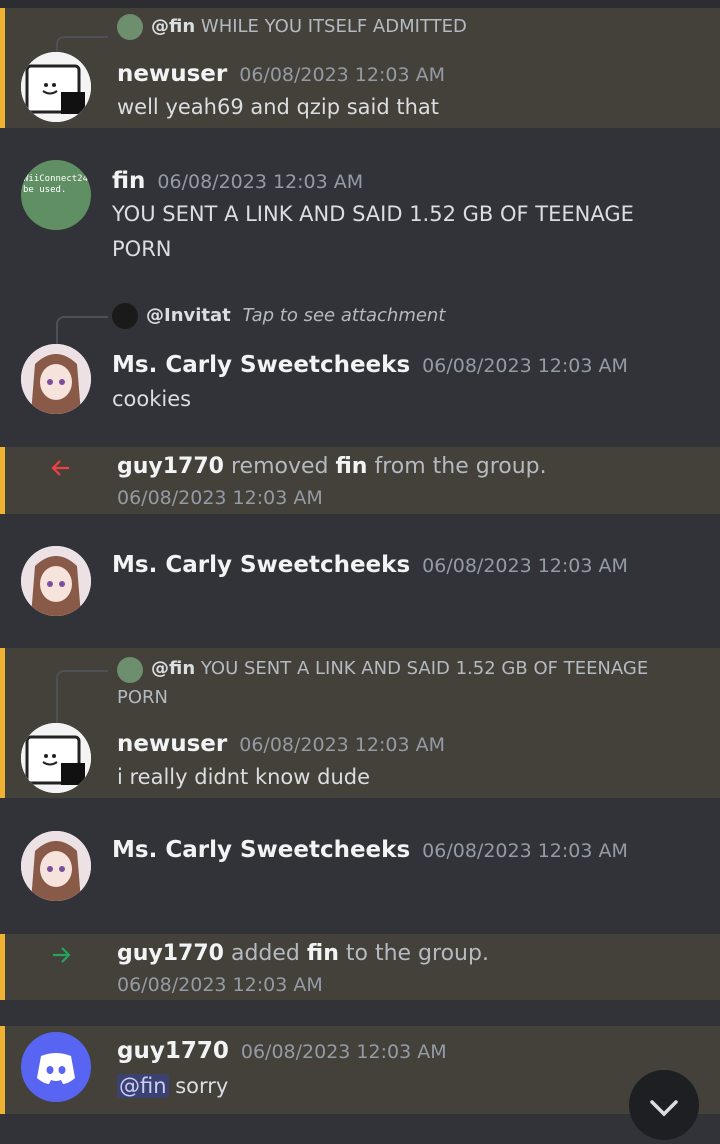 This screenshot has height=1144, width=720. I want to click on message-carly-2: Ms. Carly Sweetcheeks 06/08/2023 12:03 AM, so click(360, 585).